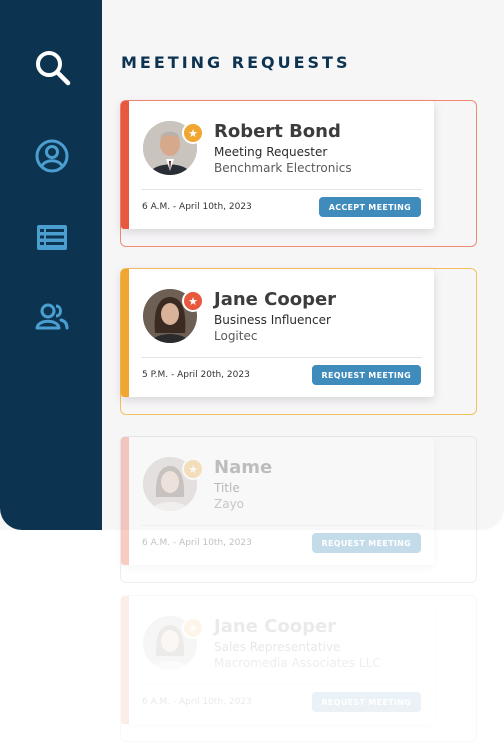 Image resolution: width=504 pixels, height=743 pixels. I want to click on list-icon, so click(52, 237).